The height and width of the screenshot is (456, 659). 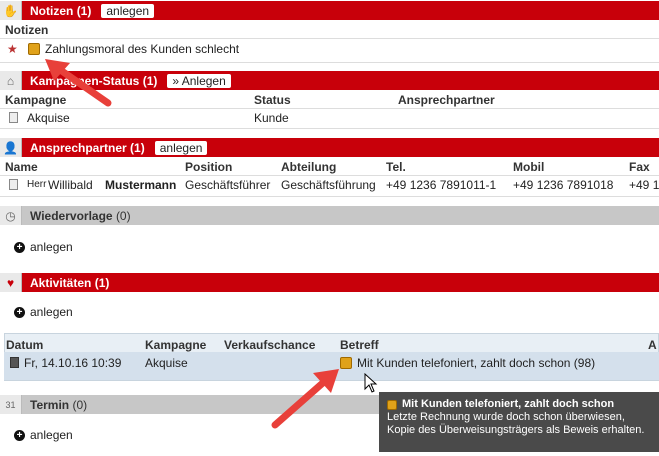 What do you see at coordinates (11, 404) in the screenshot?
I see `calendar-icon: 31` at bounding box center [11, 404].